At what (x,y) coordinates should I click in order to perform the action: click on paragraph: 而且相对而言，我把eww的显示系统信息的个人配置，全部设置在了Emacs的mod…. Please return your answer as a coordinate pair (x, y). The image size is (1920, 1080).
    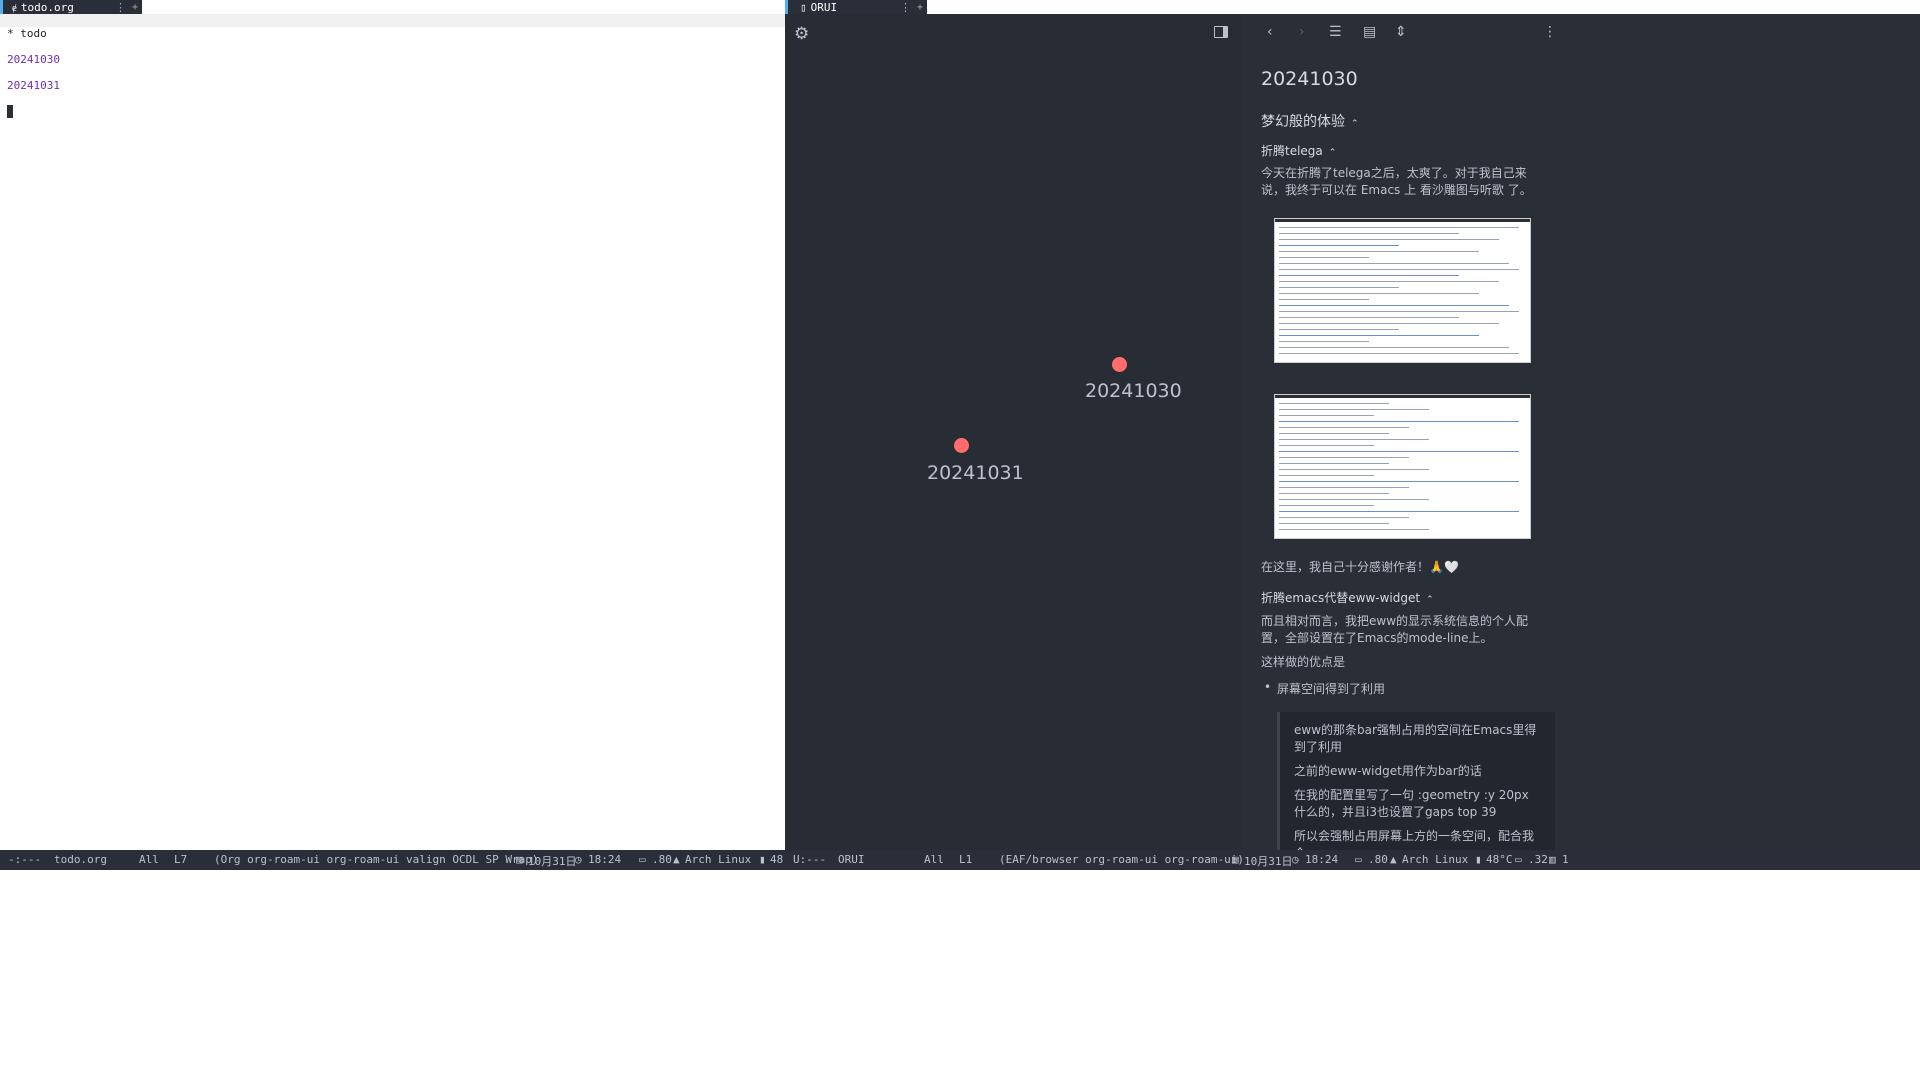
    Looking at the image, I should click on (1395, 629).